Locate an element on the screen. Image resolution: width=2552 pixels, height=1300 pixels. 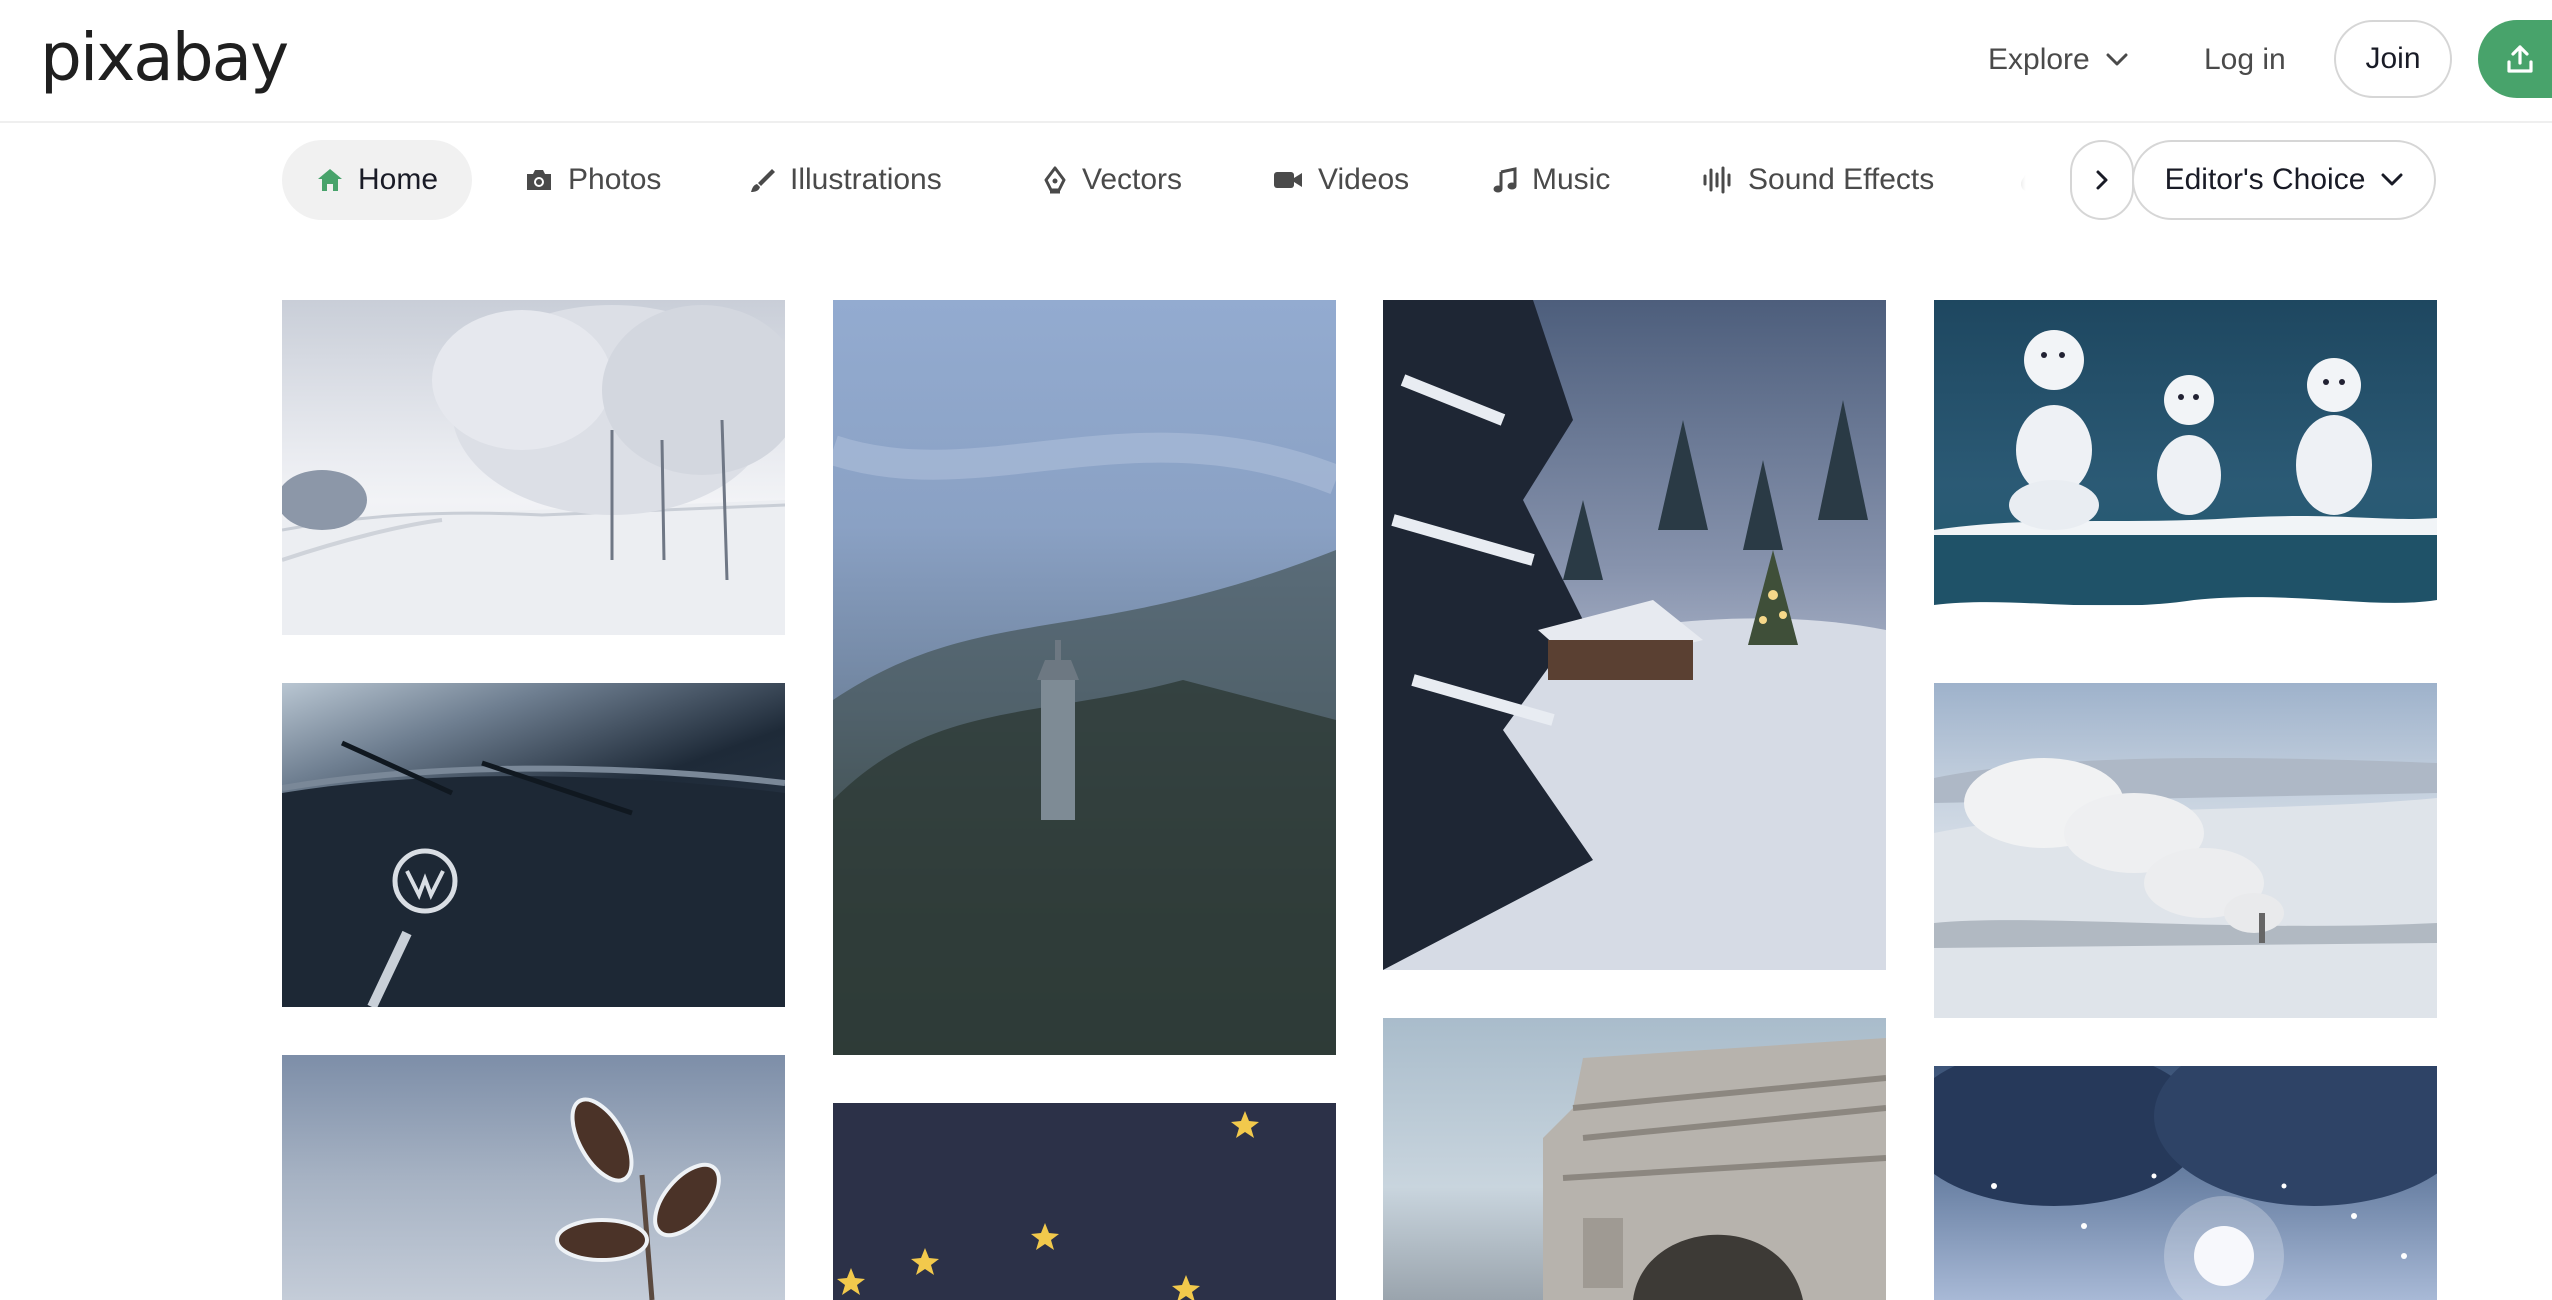
image-tile-starry-night is located at coordinates (1084, 1201).